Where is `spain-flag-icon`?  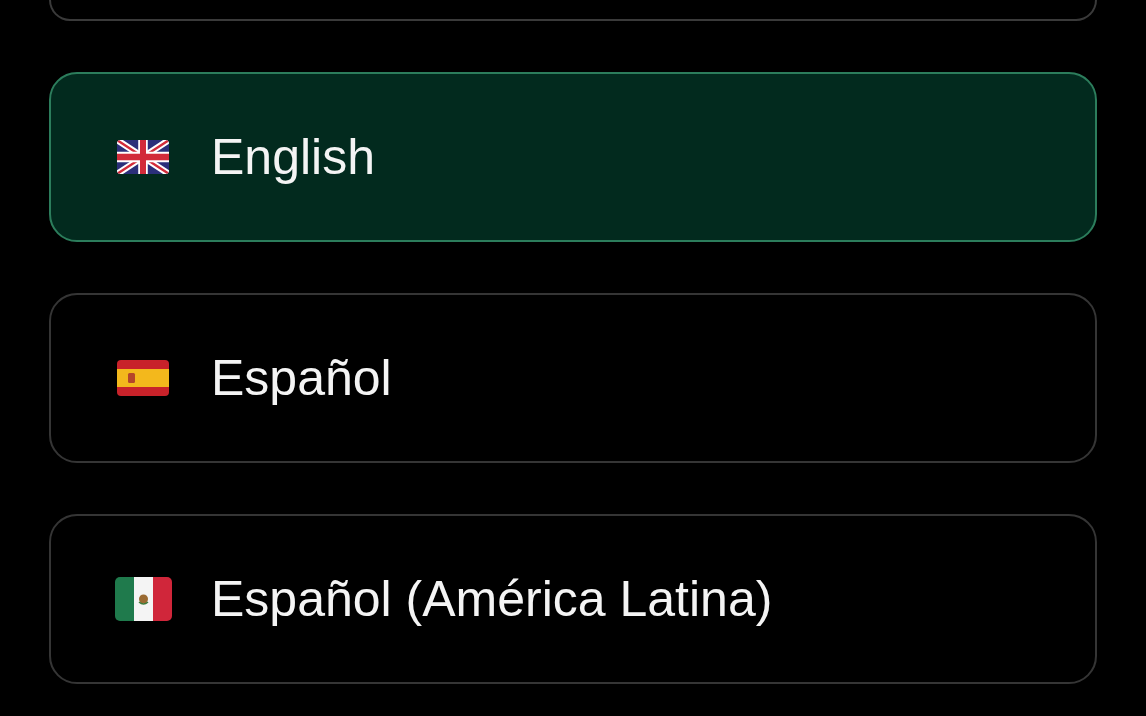
spain-flag-icon is located at coordinates (143, 378).